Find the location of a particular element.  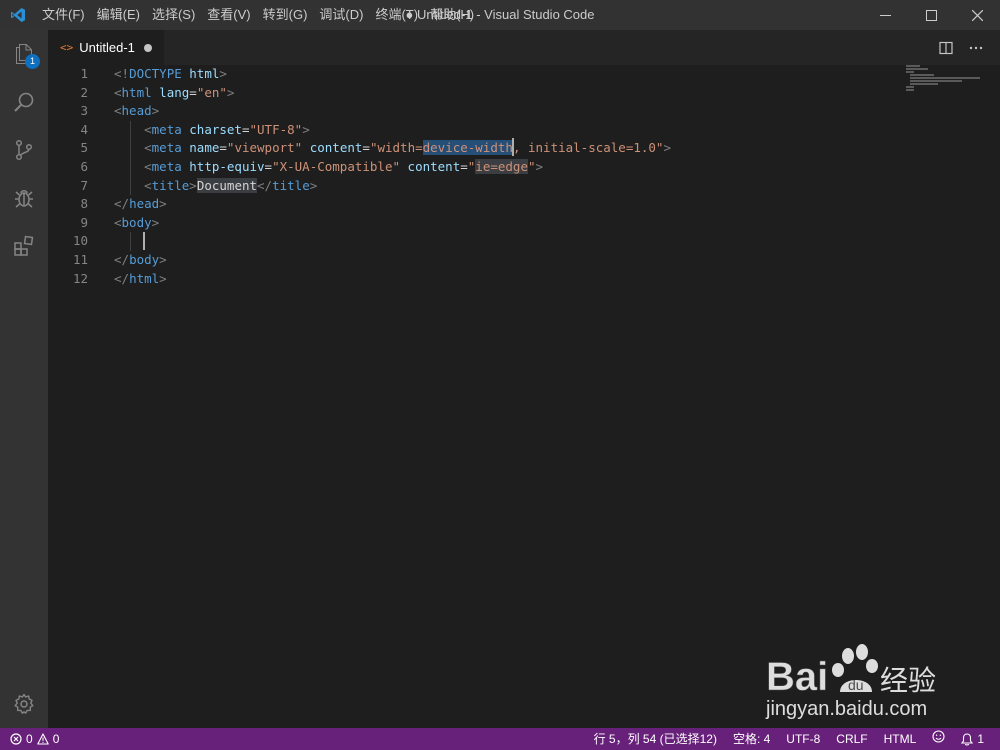

explorer-badge: 1 is located at coordinates (32, 61).